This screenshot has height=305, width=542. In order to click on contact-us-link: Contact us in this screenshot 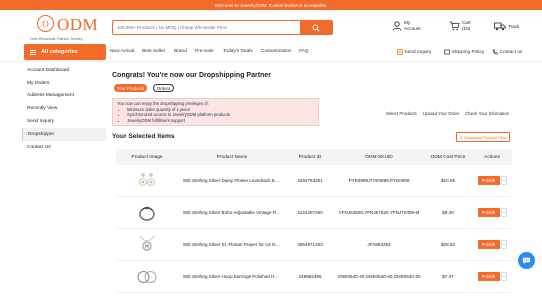, I will do `click(507, 52)`.